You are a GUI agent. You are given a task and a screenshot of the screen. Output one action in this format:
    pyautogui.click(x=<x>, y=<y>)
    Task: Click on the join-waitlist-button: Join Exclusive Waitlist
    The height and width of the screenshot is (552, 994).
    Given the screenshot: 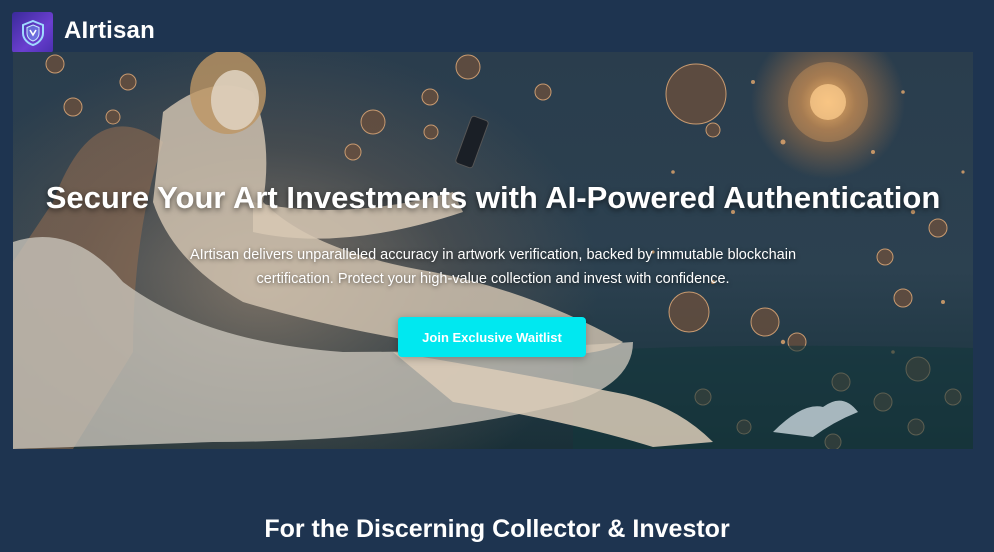 What is the action you would take?
    pyautogui.click(x=492, y=337)
    